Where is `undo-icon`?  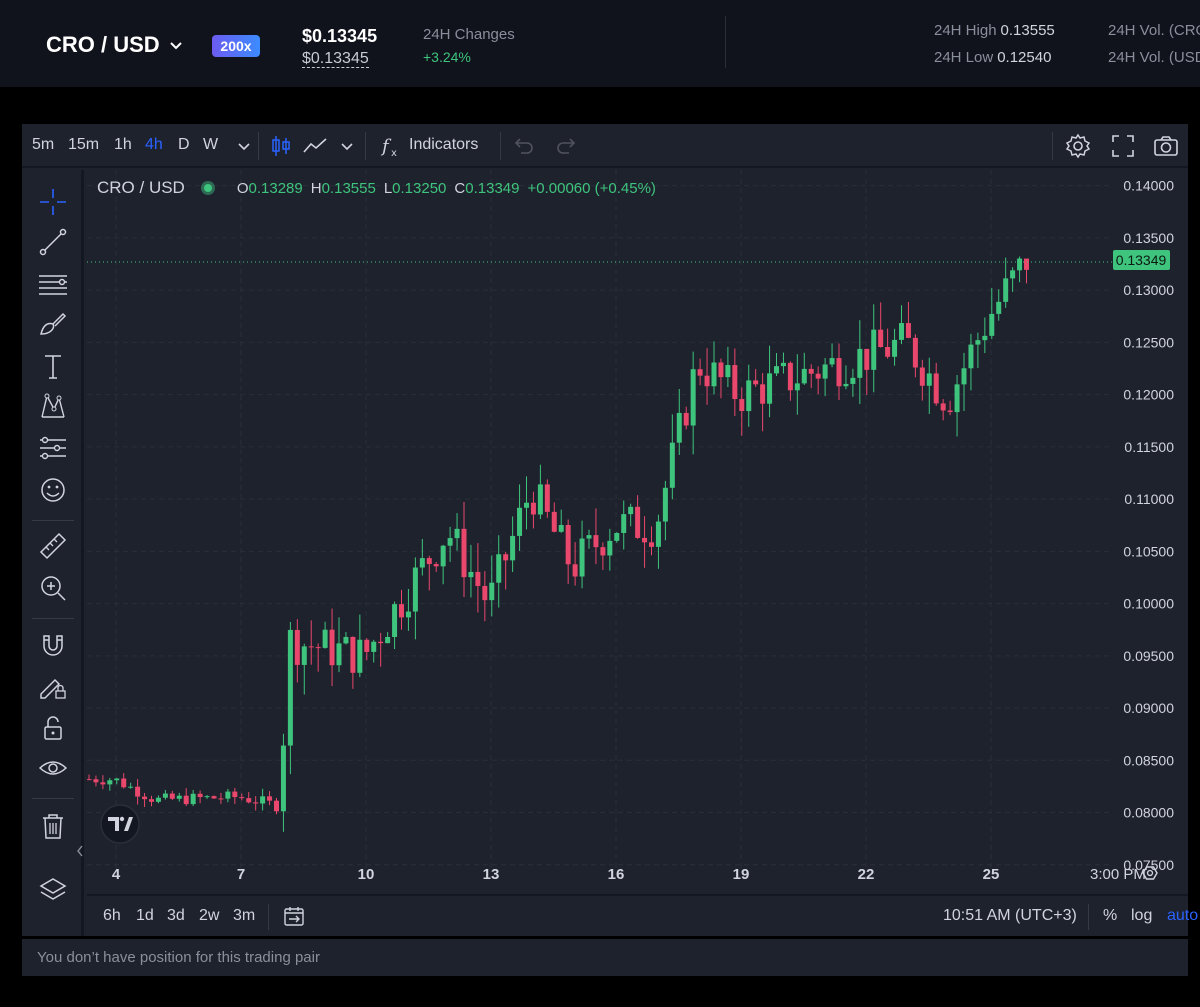 undo-icon is located at coordinates (523, 146).